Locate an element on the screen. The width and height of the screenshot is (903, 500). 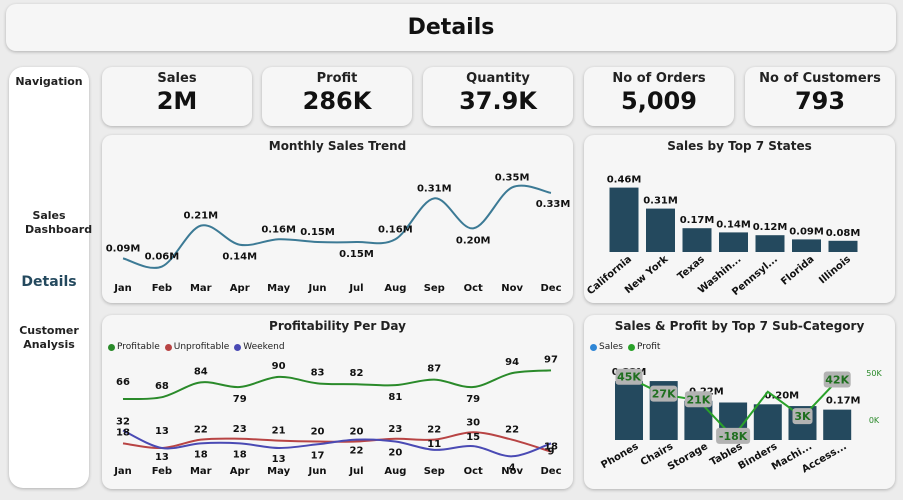
data-label: 81 is located at coordinates (395, 397).